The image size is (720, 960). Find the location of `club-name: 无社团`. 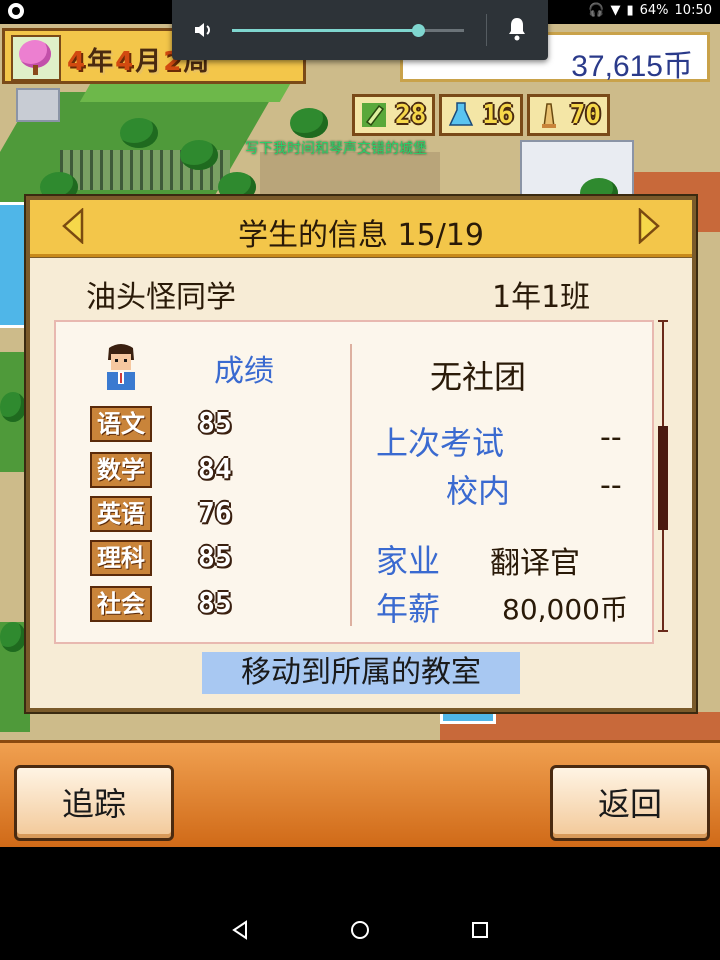

club-name: 无社团 is located at coordinates (478, 377).